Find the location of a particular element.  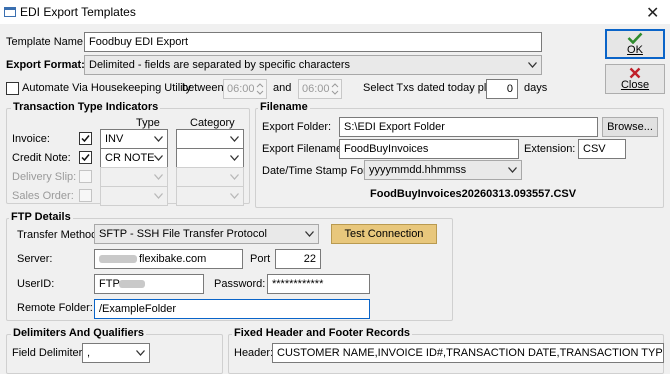

ok-label: OK is located at coordinates (635, 50).